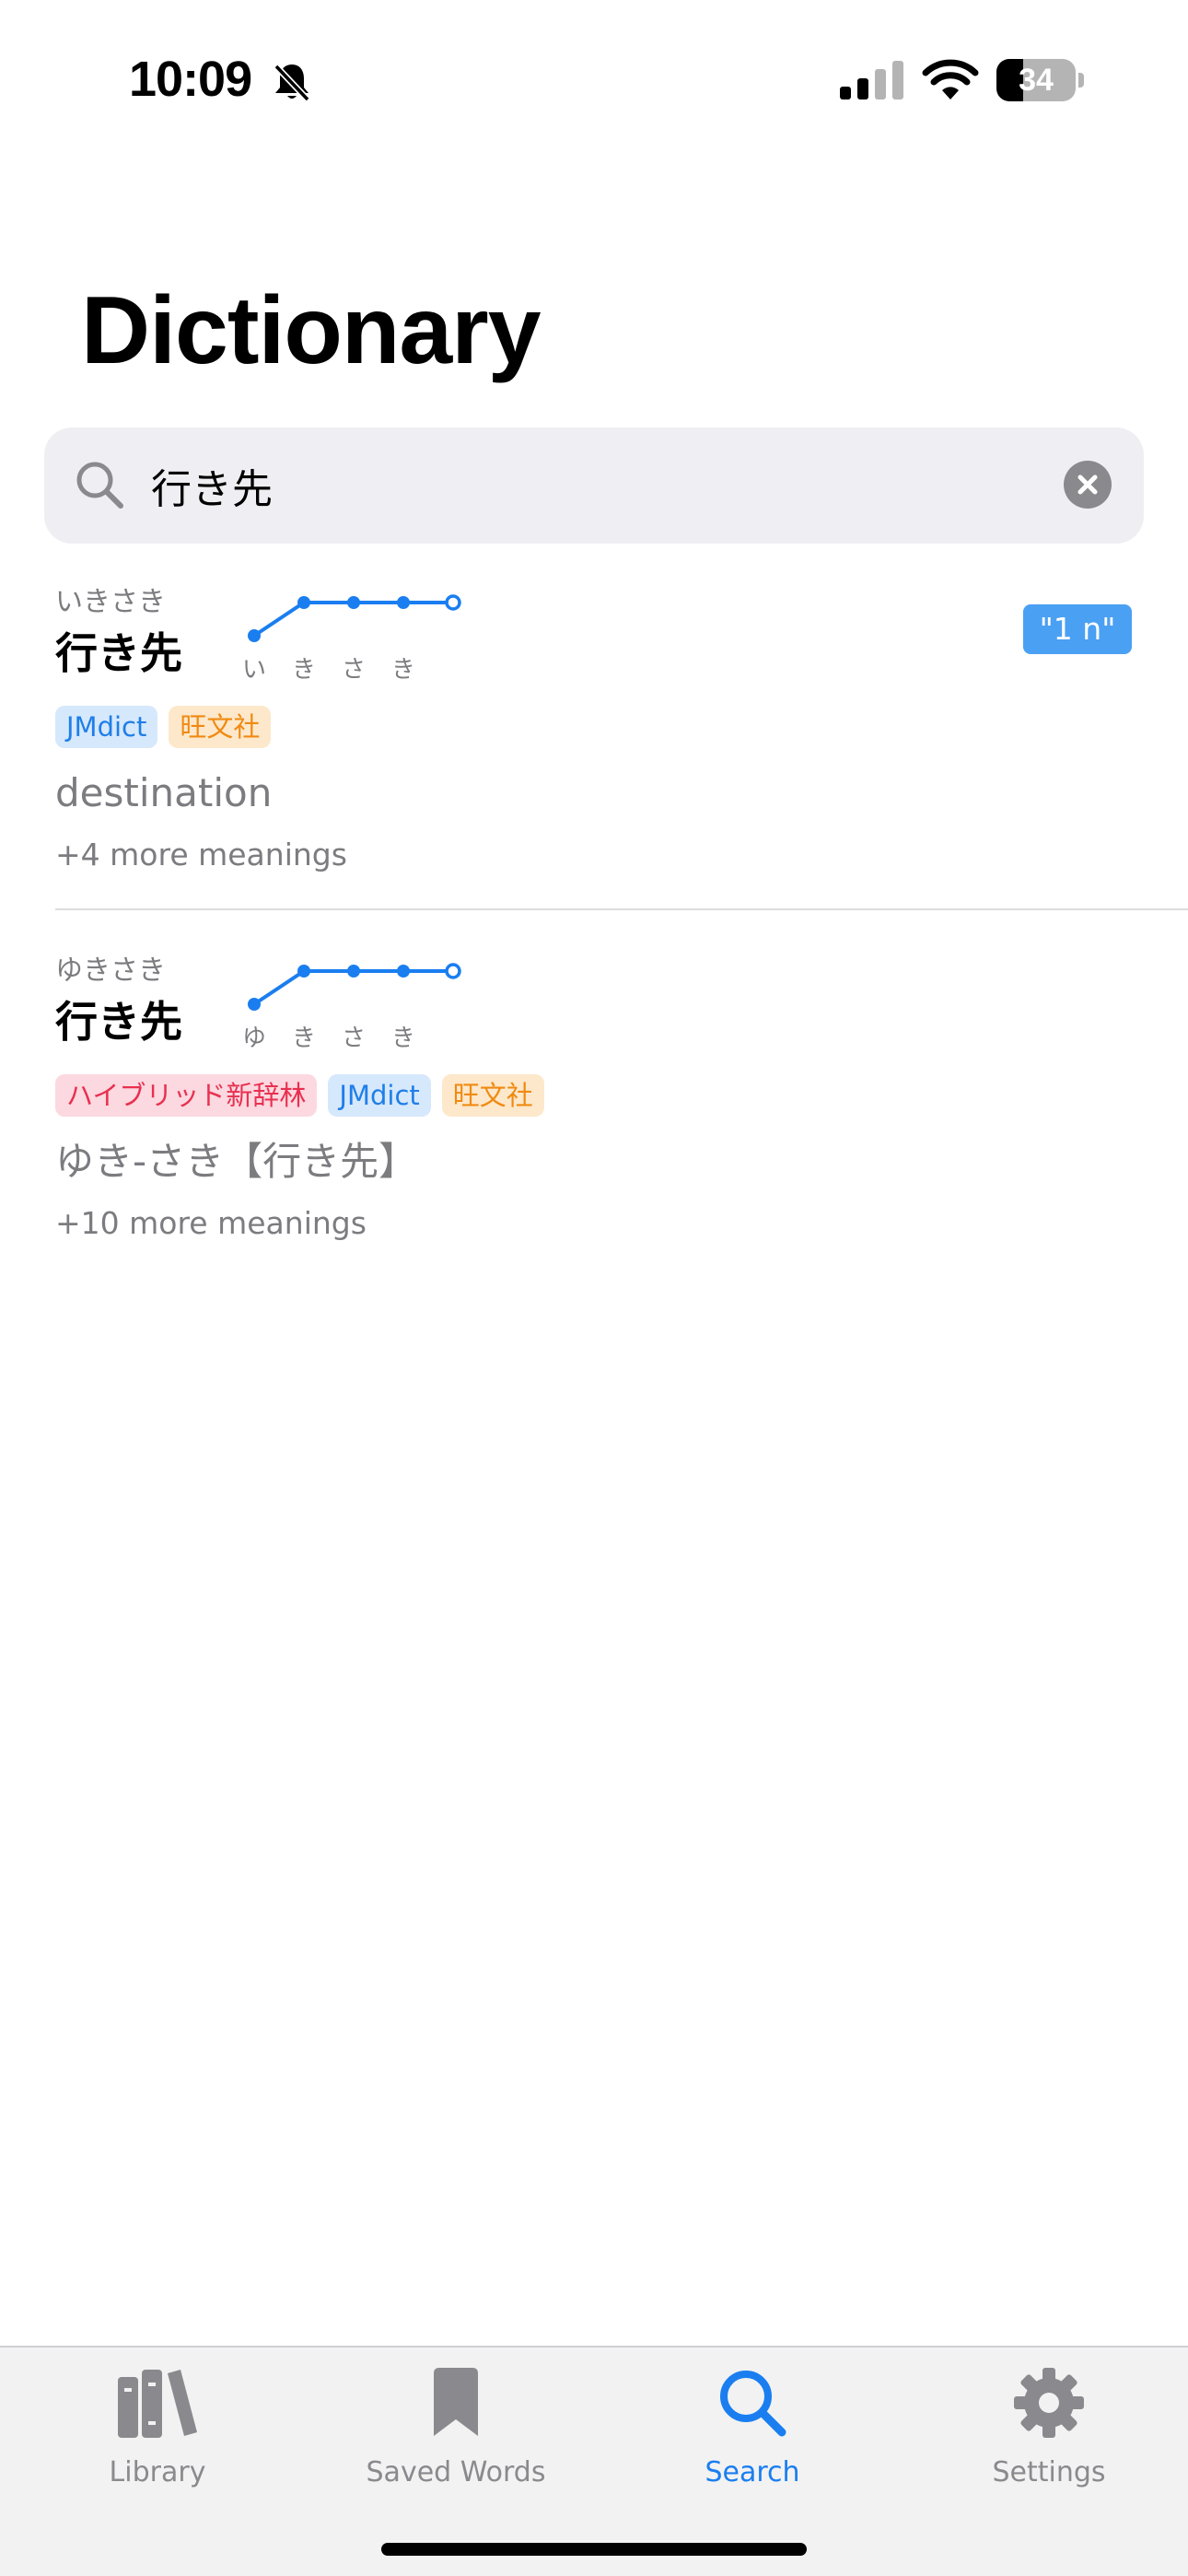 The image size is (1188, 2576). I want to click on cellular-signal-icon, so click(871, 80).